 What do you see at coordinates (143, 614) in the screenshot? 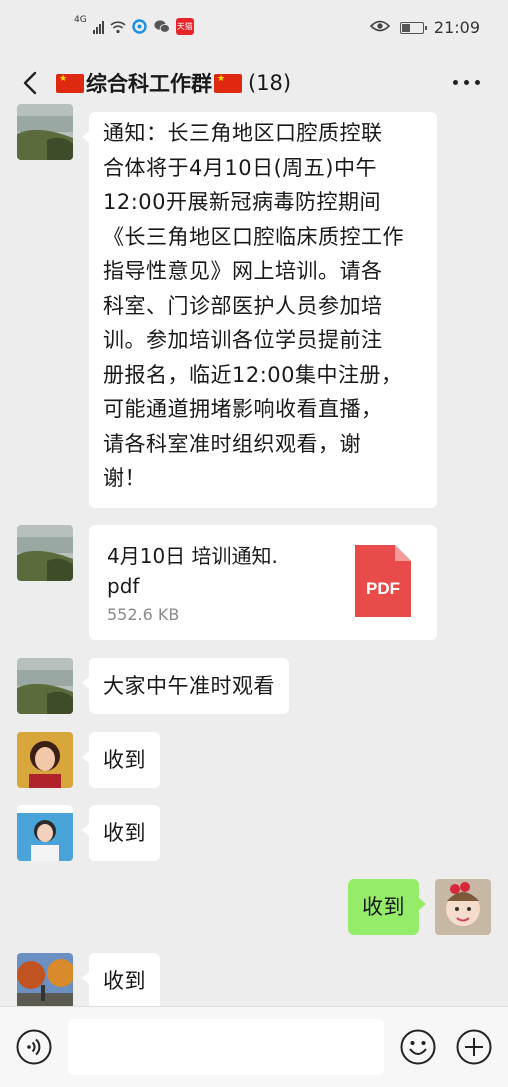
I see `file-size: 552.6 KB` at bounding box center [143, 614].